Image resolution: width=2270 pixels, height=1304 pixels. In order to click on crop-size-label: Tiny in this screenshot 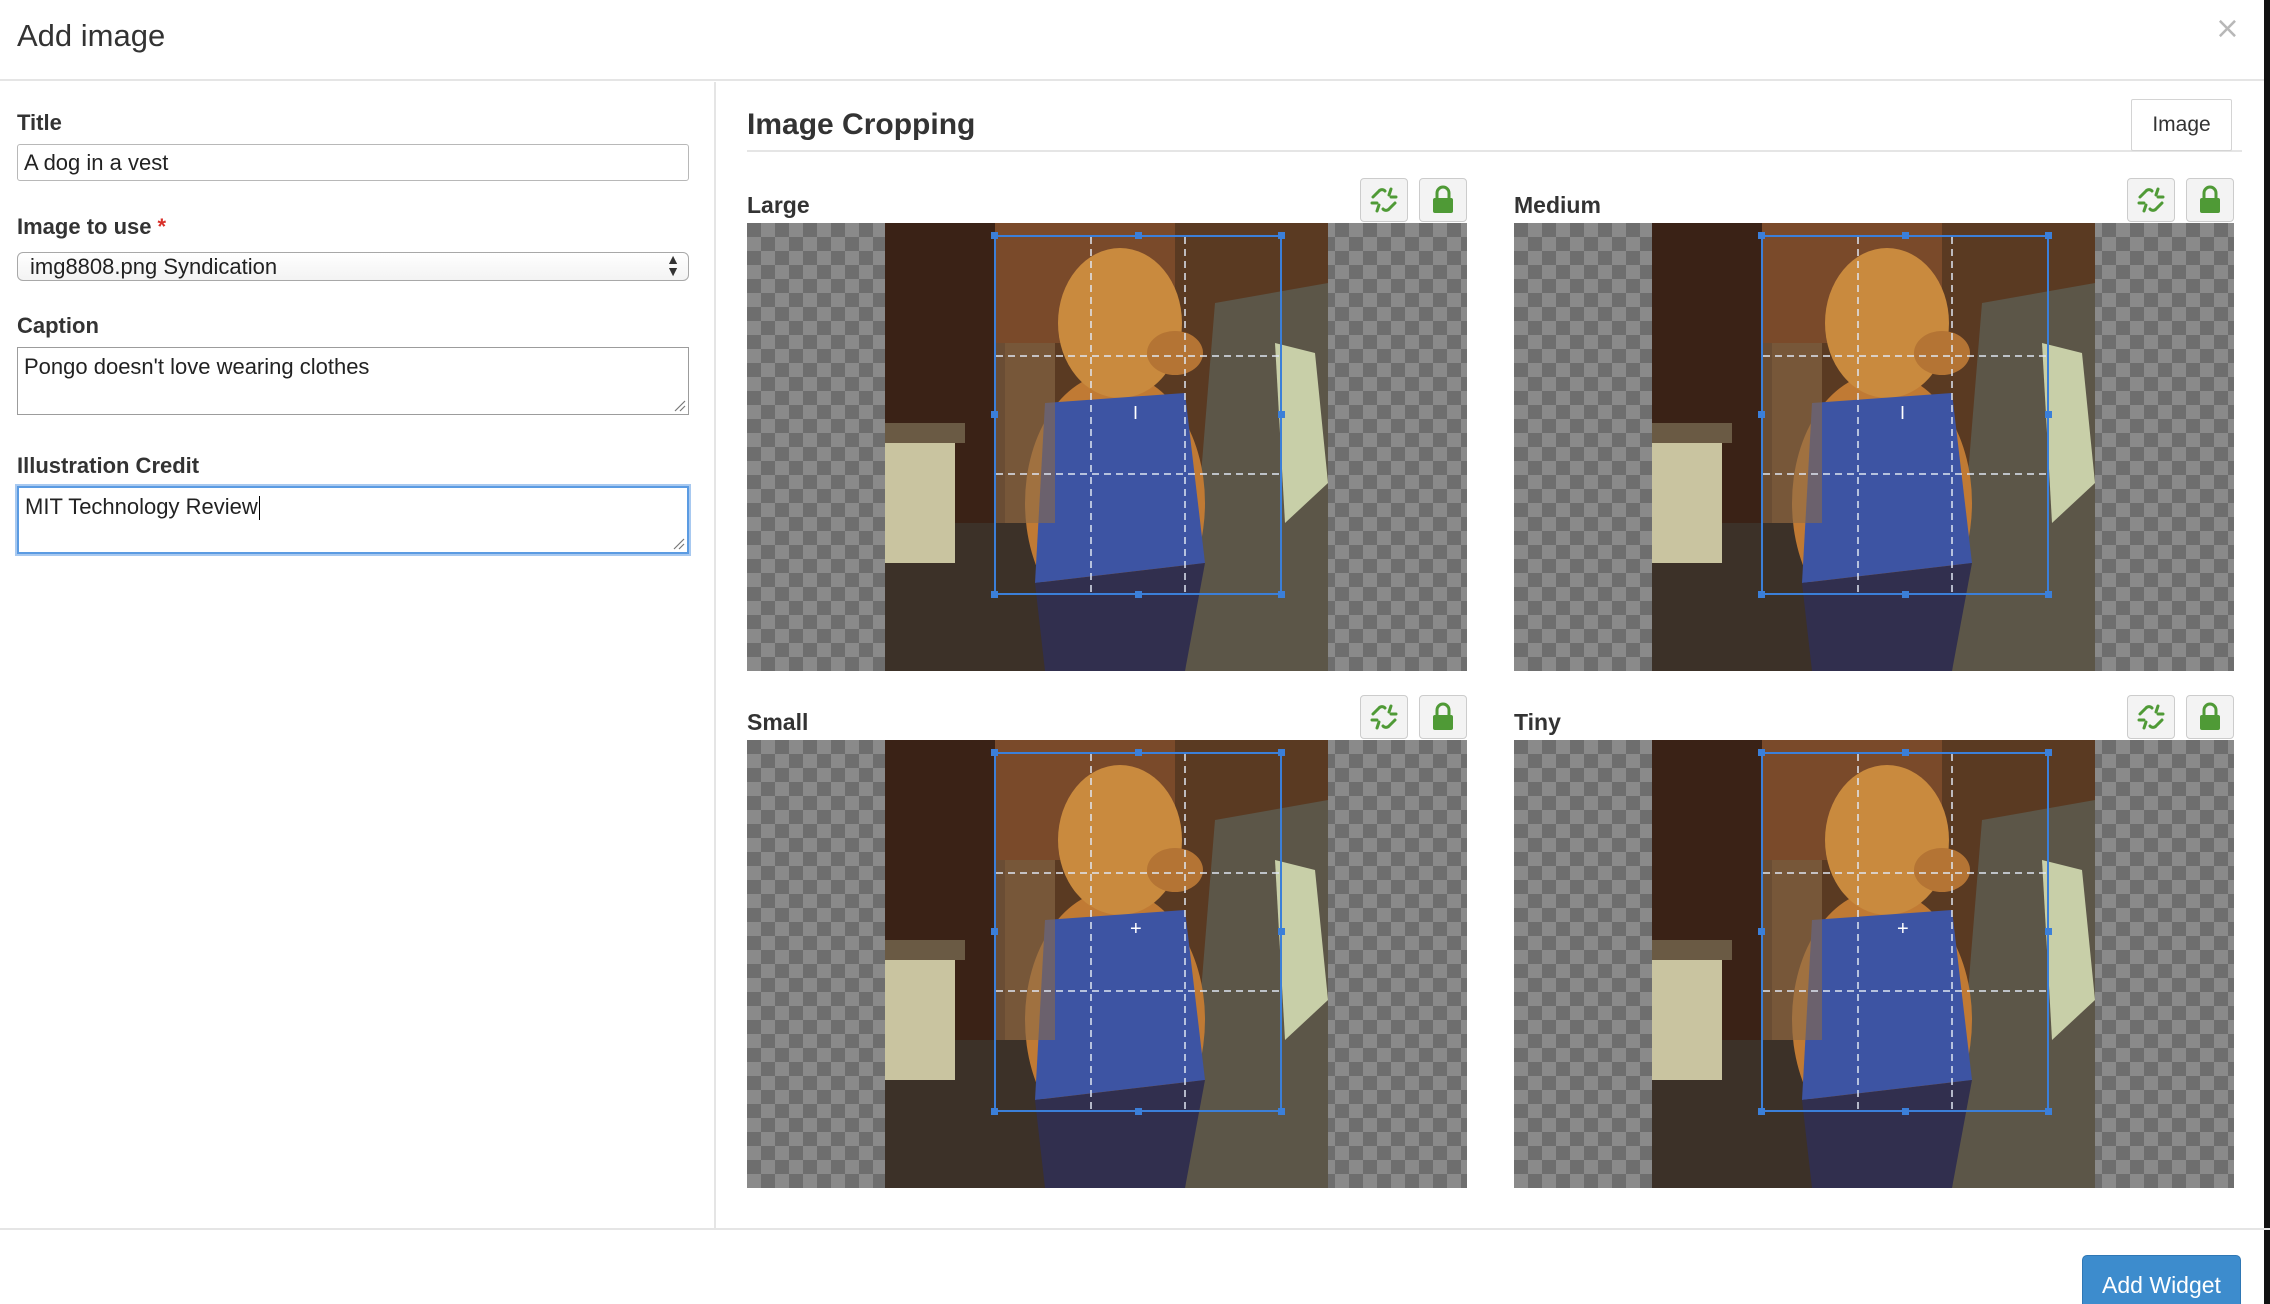, I will do `click(1537, 722)`.